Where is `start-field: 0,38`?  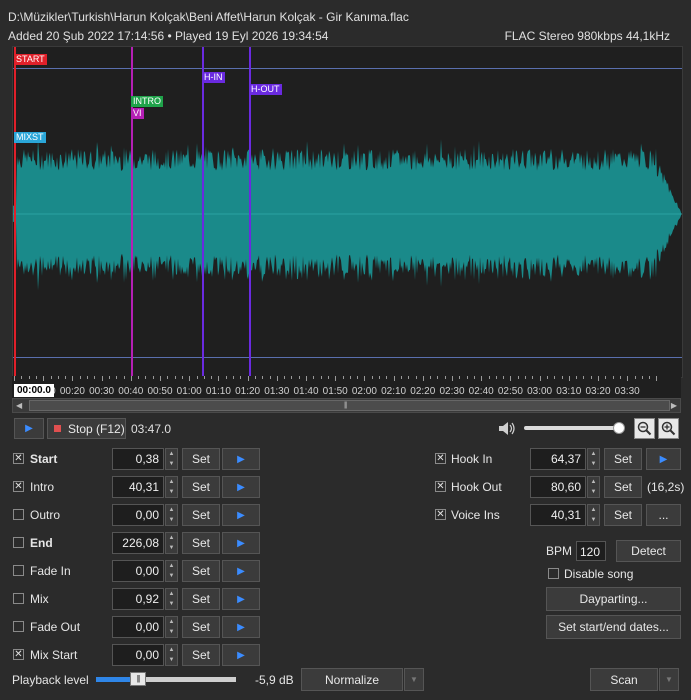
start-field: 0,38 is located at coordinates (138, 459).